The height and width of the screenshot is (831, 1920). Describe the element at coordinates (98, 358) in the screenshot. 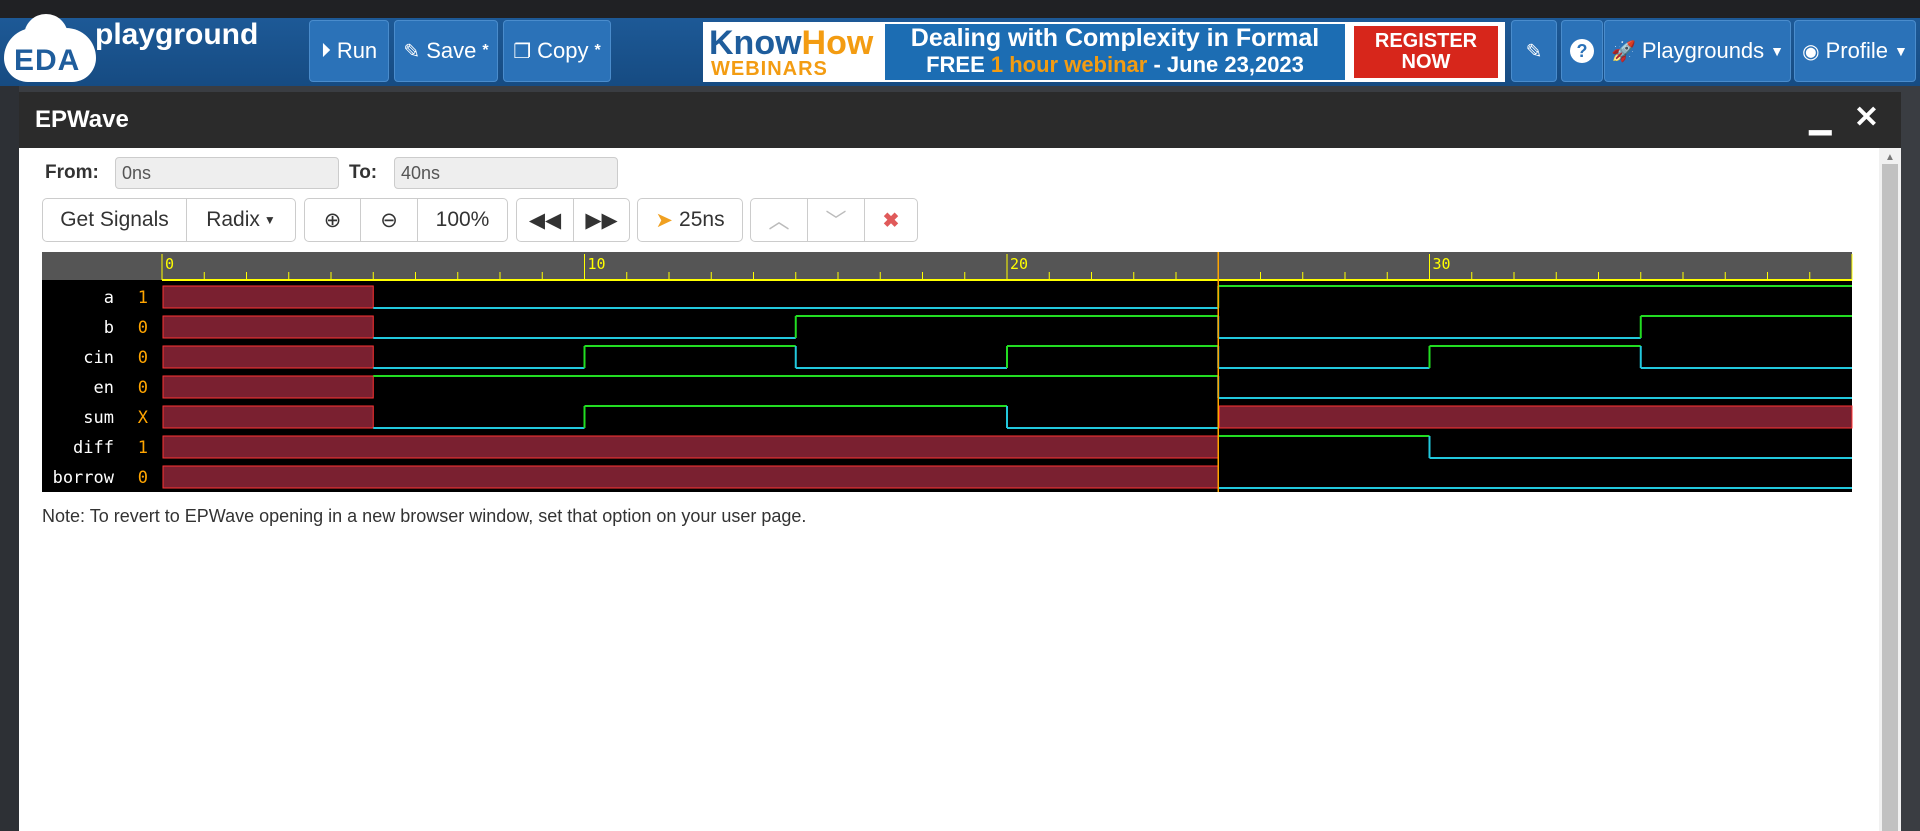

I see `signal-name: cin` at that location.